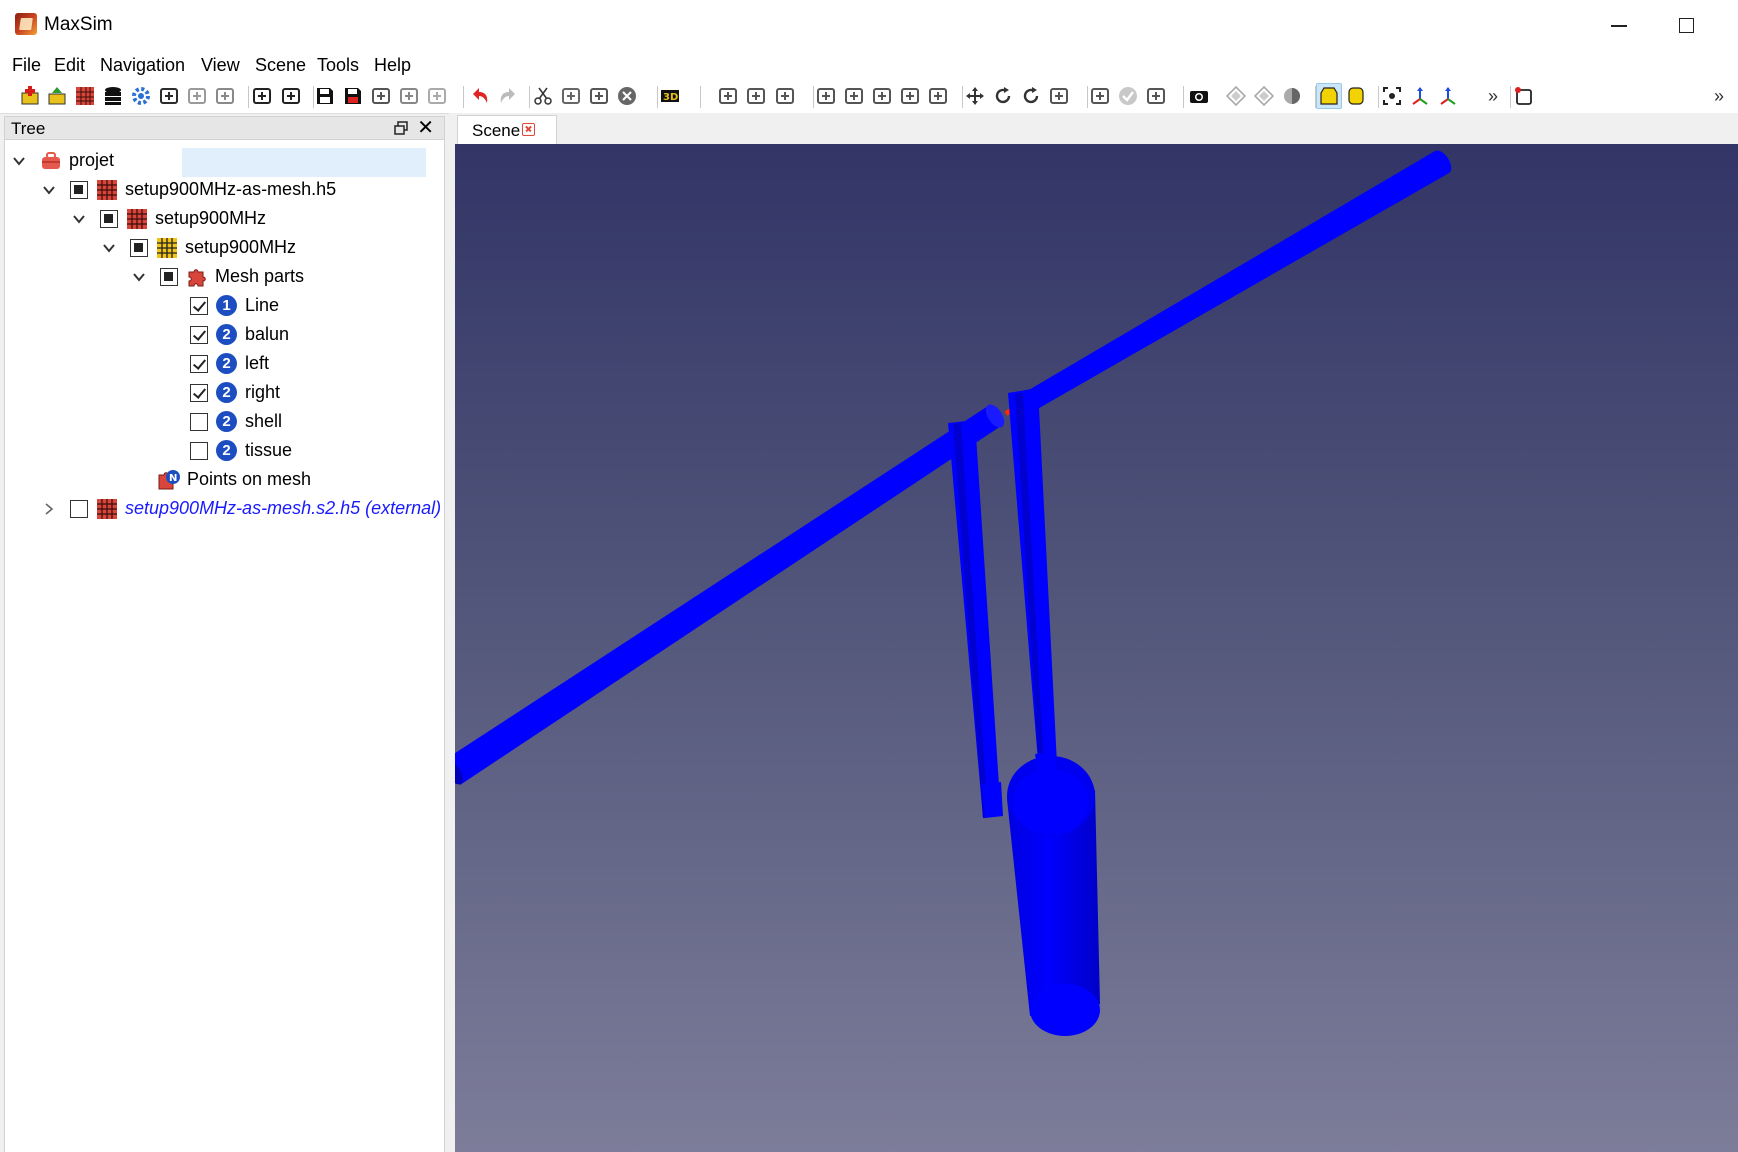 The width and height of the screenshot is (1738, 1152). What do you see at coordinates (1100, 96) in the screenshot?
I see `reset-icon` at bounding box center [1100, 96].